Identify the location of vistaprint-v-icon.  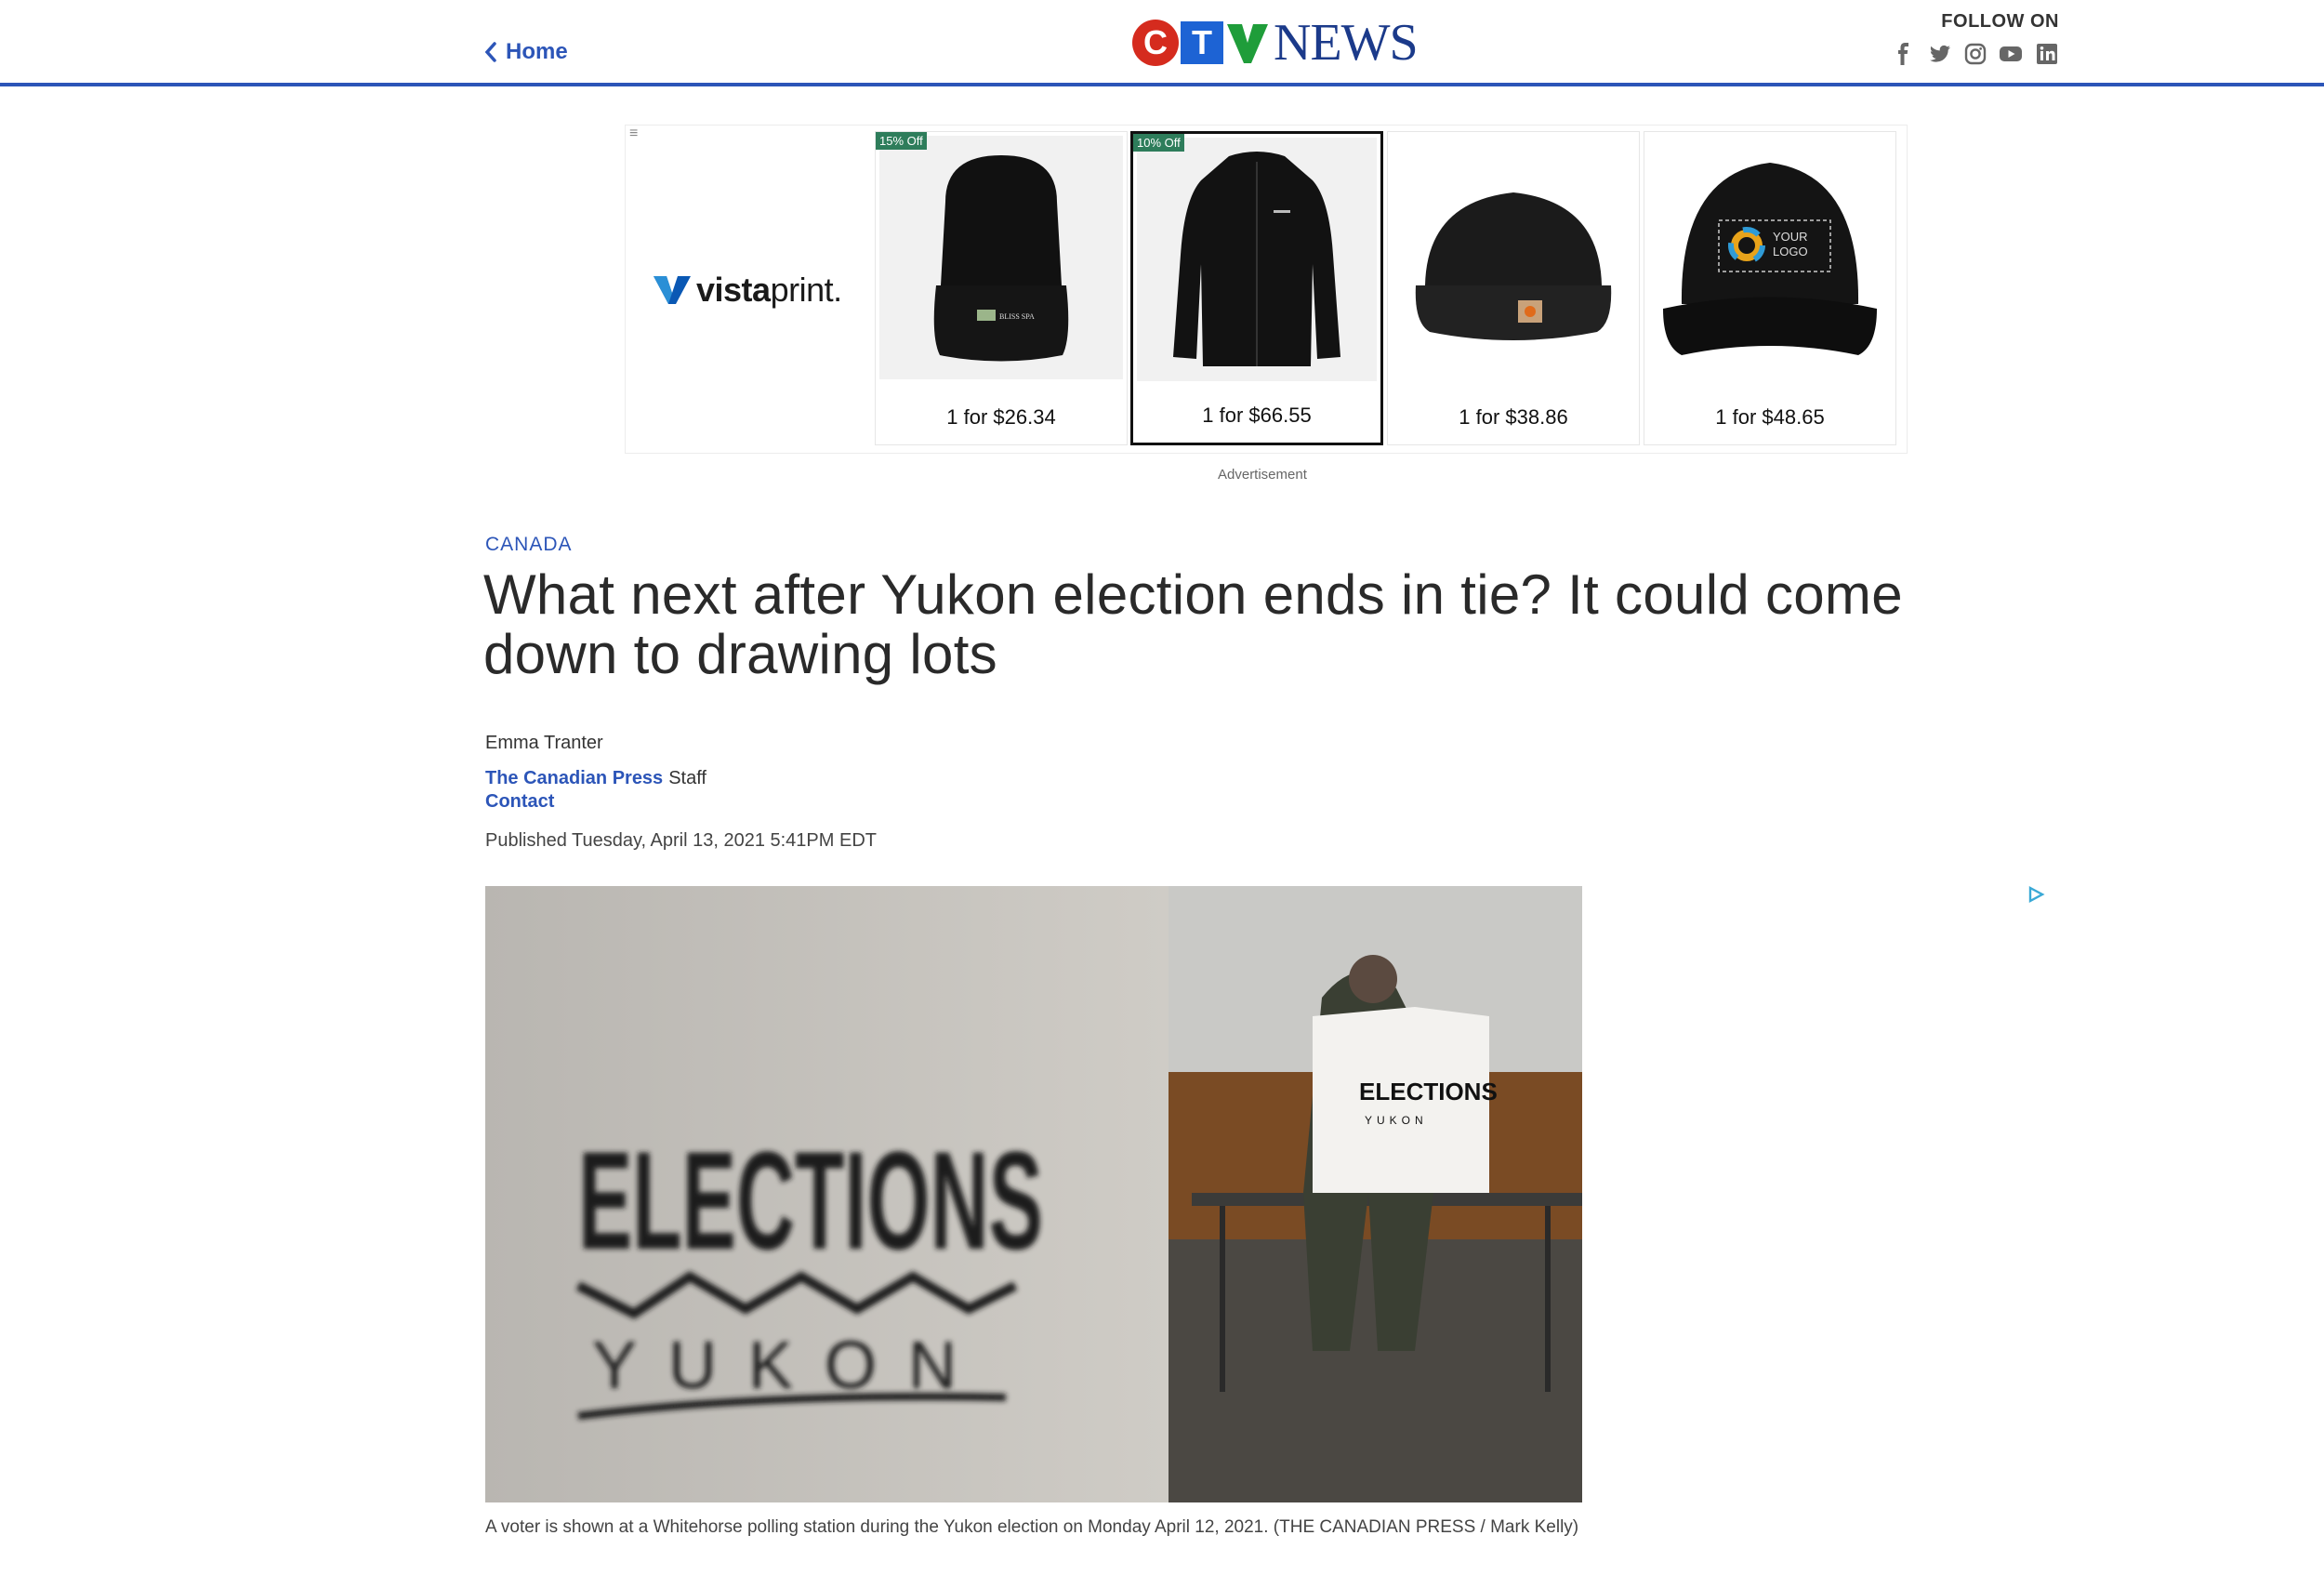
(672, 290).